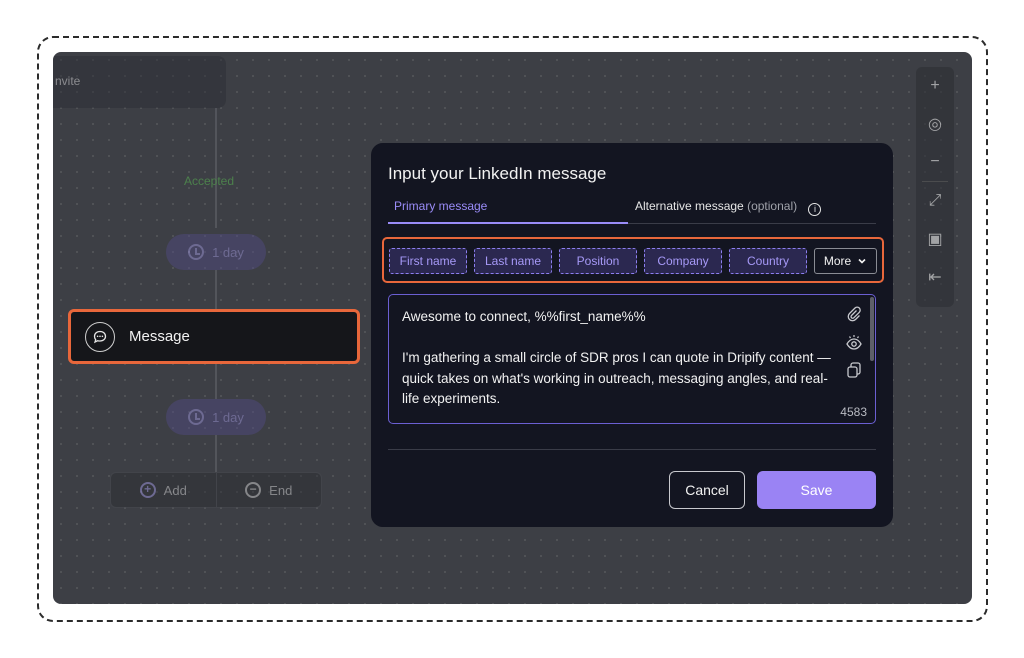 Image resolution: width=1024 pixels, height=658 pixels. I want to click on minus-circle-icon: −, so click(253, 490).